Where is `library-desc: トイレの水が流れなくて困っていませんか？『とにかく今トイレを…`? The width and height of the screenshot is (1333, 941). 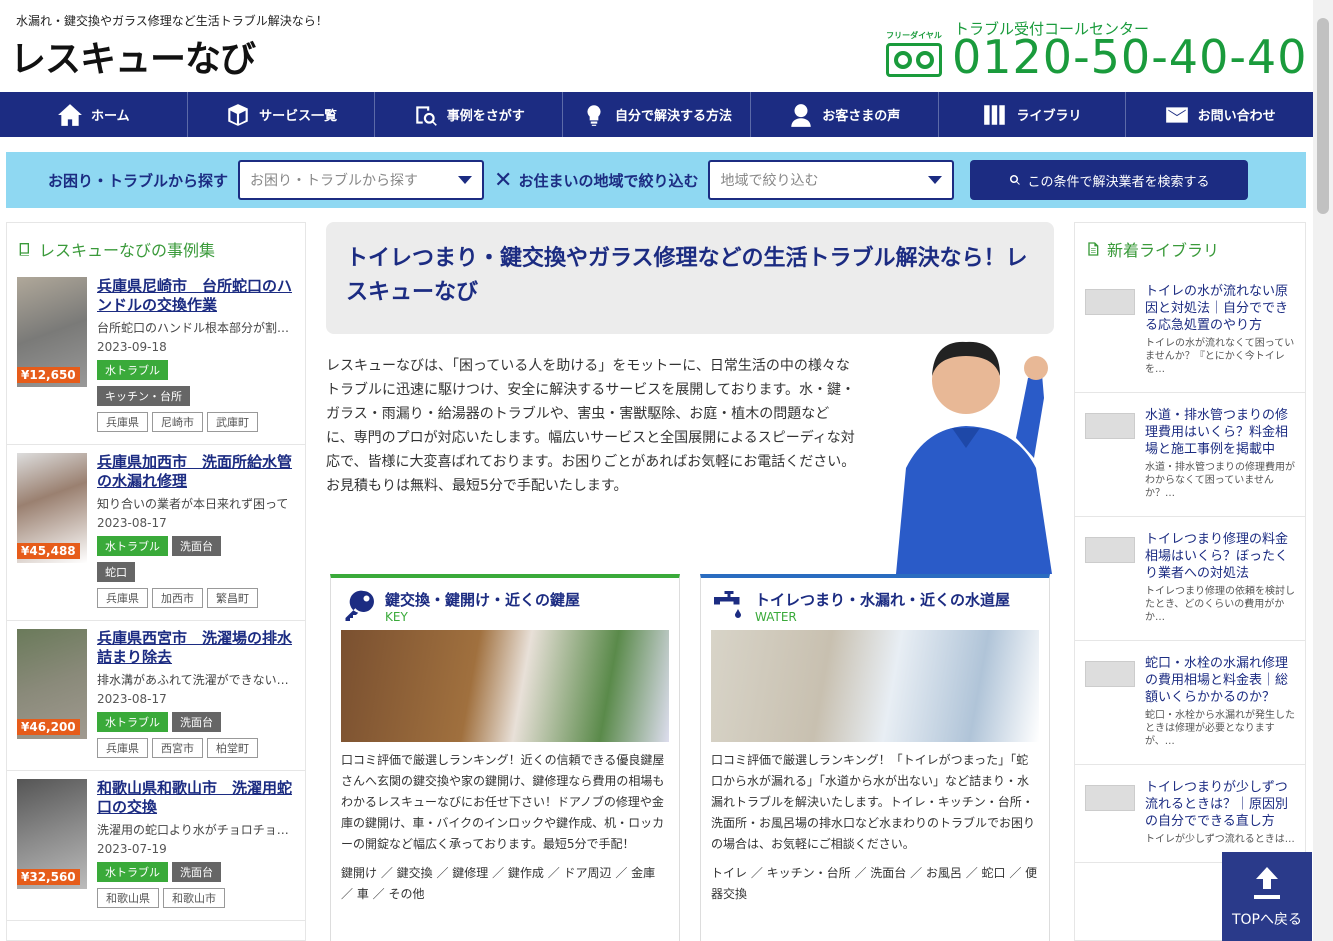 library-desc: トイレの水が流れなくて困っていませんか？『とにかく今トイレを… is located at coordinates (1220, 356).